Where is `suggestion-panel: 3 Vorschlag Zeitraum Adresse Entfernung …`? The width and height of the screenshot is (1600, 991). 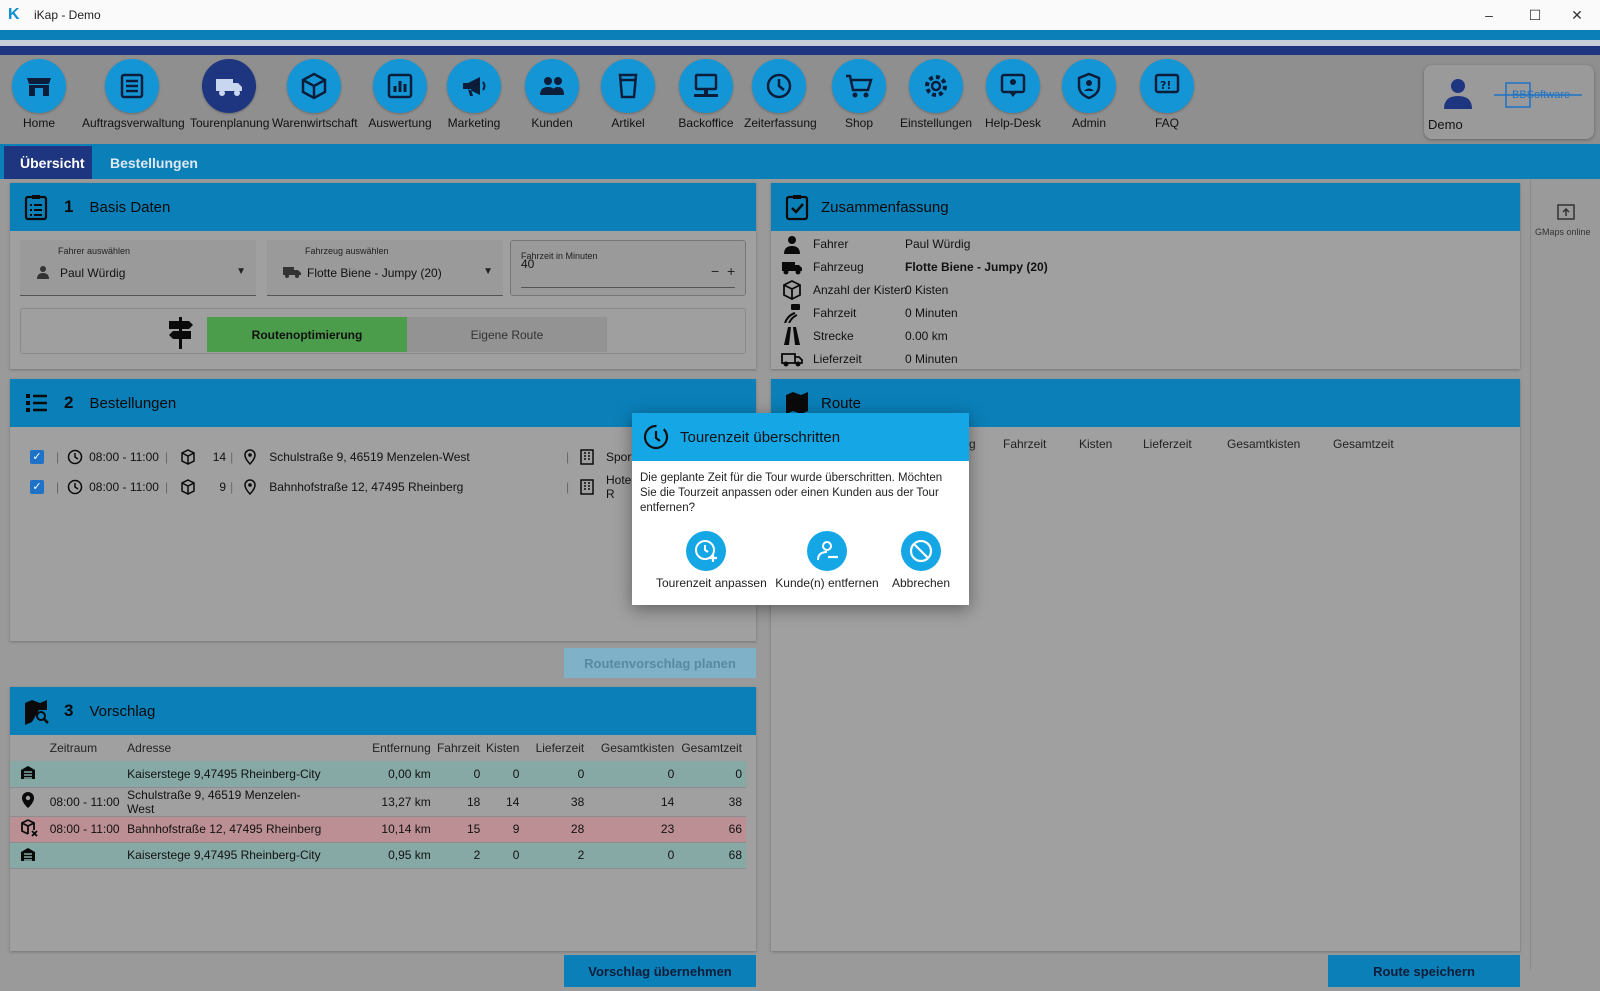
suggestion-panel: 3 Vorschlag Zeitraum Adresse Entfernung … is located at coordinates (383, 819).